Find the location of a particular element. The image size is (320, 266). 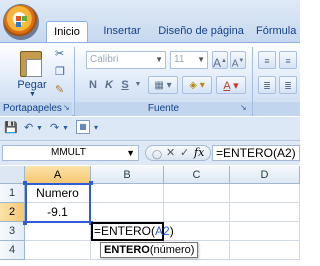

font-group-label: Fuente is located at coordinates (163, 109).